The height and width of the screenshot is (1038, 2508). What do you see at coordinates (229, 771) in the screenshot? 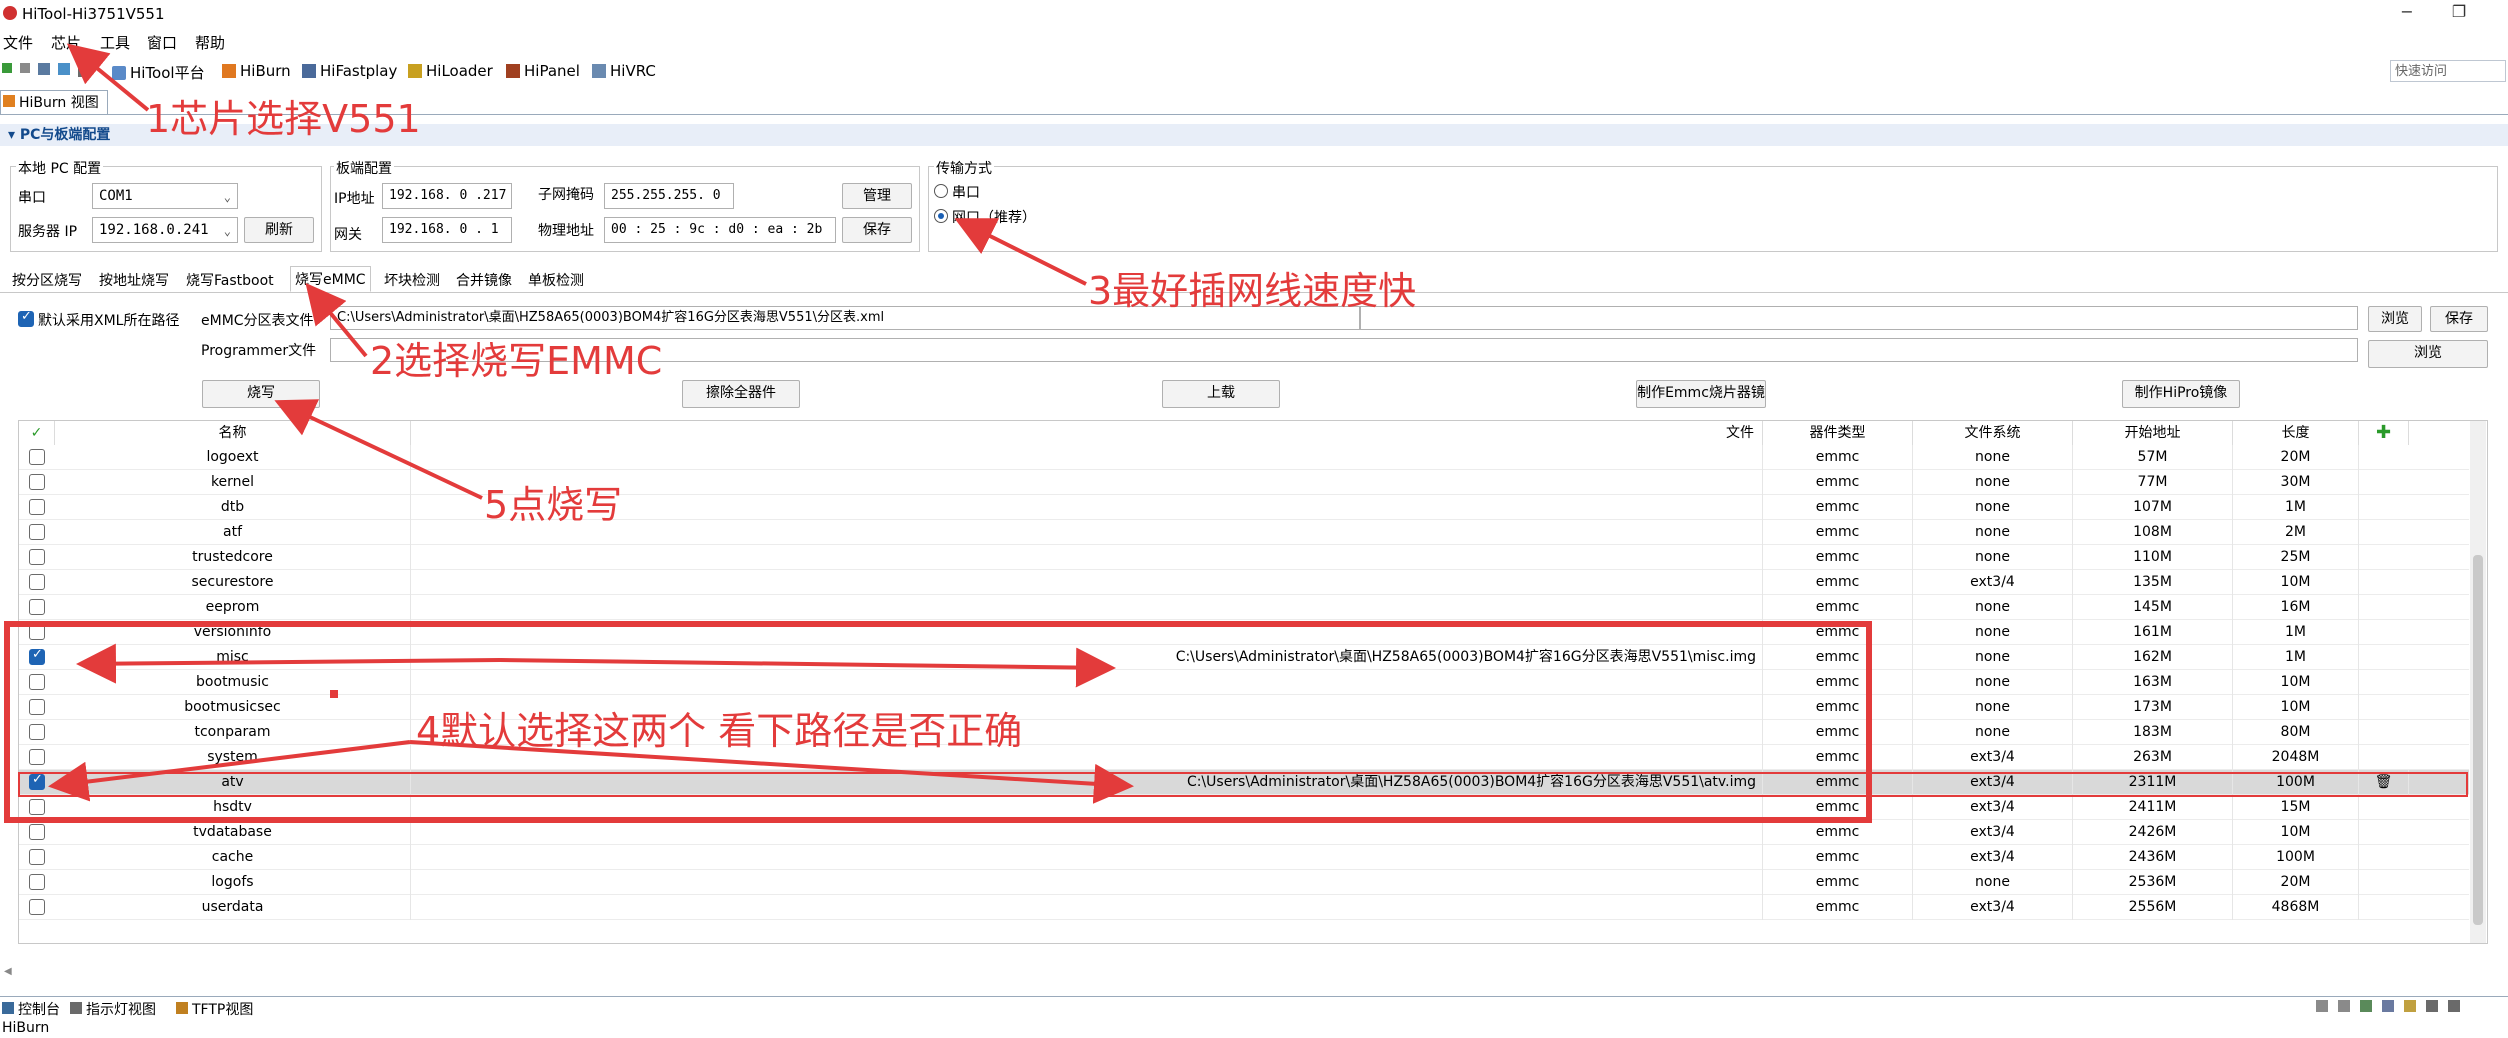
I see `arrow-to-atv-check` at bounding box center [229, 771].